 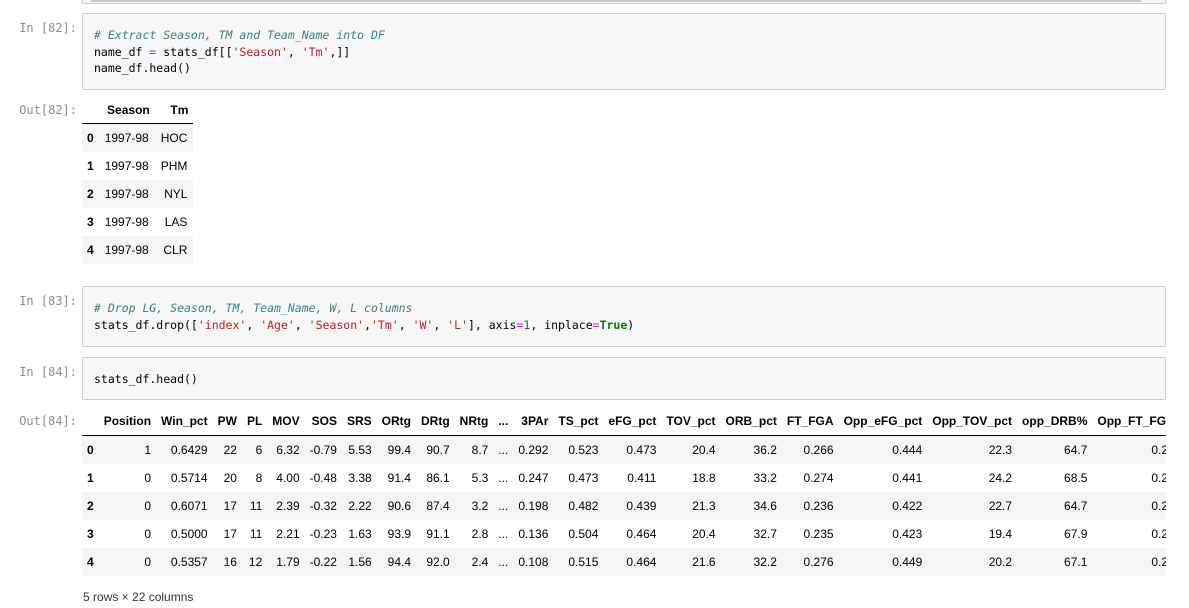 I want to click on column-header: Win_pct, so click(x=184, y=421).